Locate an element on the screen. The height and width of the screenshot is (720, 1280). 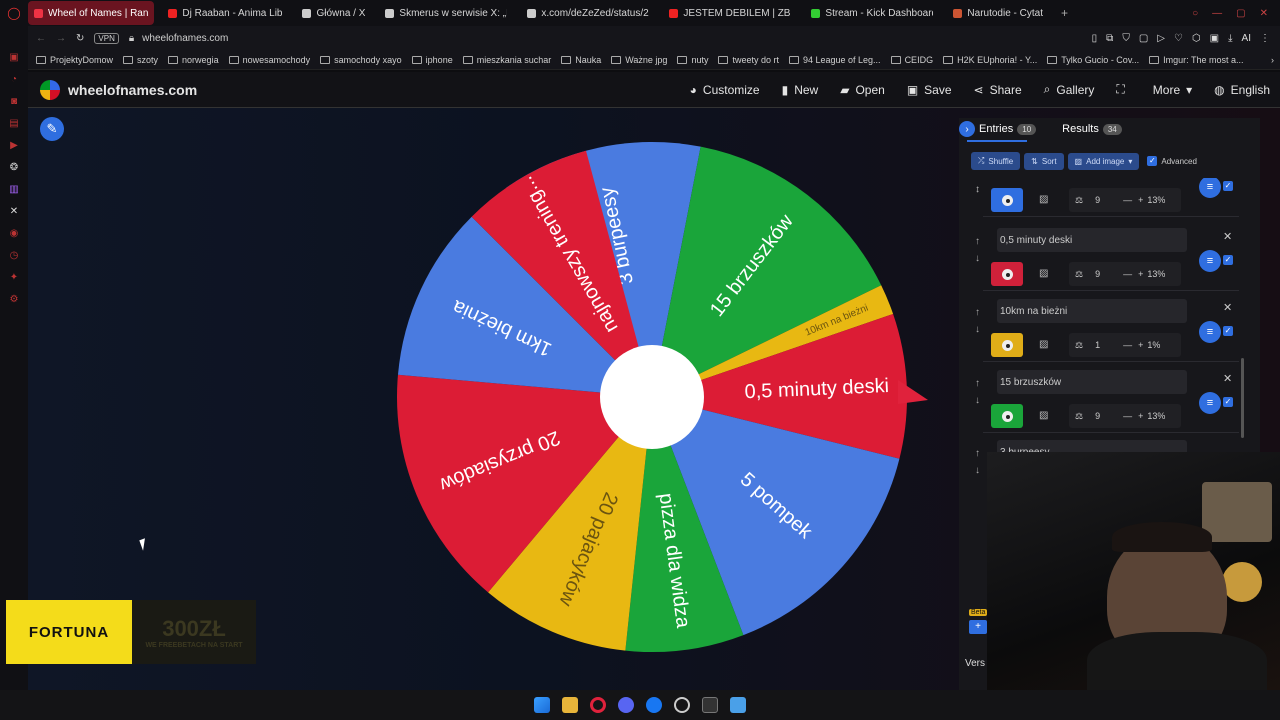
puzzle-icon: ⬡ is located at coordinates (1196, 38).